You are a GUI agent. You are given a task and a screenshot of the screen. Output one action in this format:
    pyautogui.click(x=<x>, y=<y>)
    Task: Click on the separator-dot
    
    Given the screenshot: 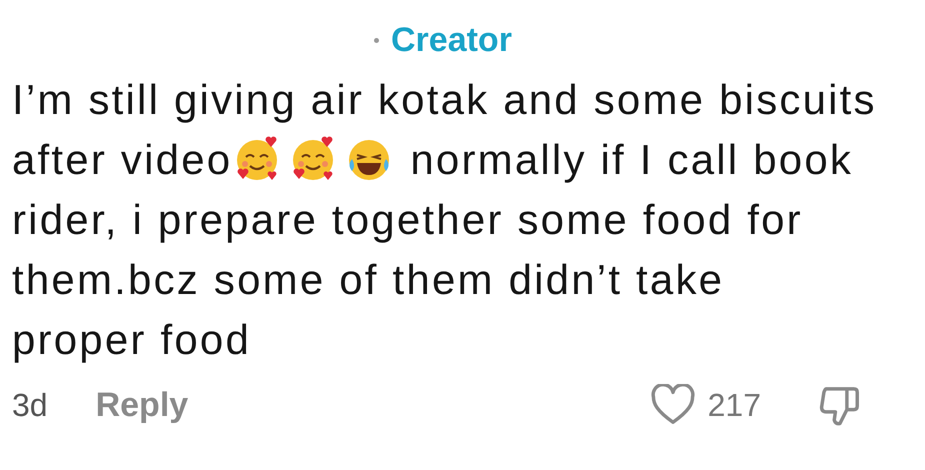 What is the action you would take?
    pyautogui.click(x=376, y=40)
    